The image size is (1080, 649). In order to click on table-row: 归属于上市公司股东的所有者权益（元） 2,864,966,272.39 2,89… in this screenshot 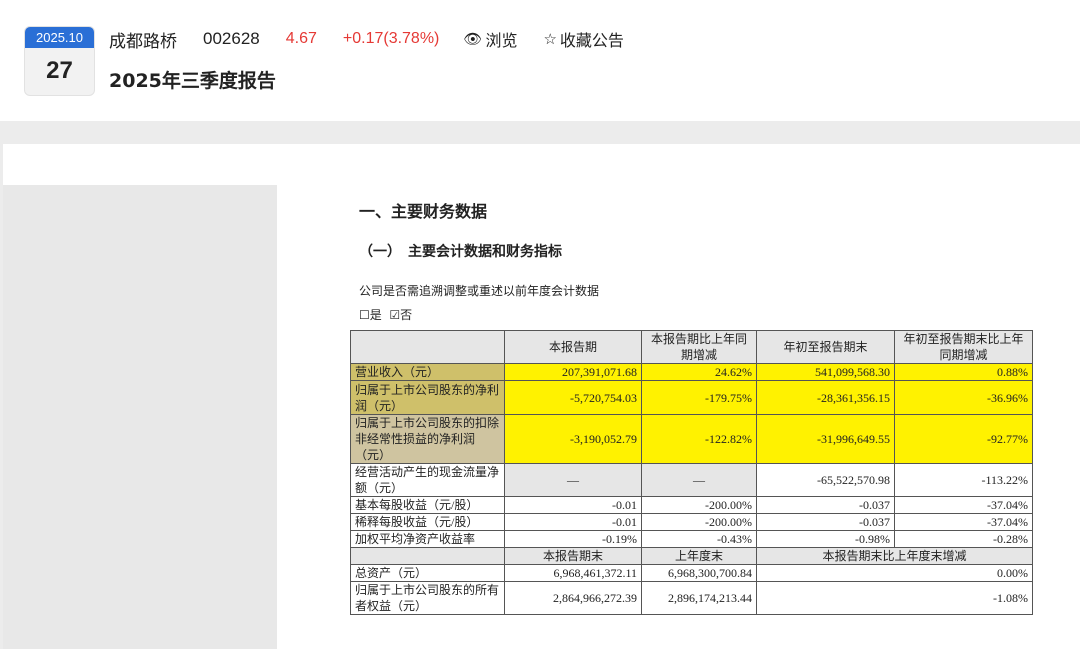, I will do `click(691, 598)`.